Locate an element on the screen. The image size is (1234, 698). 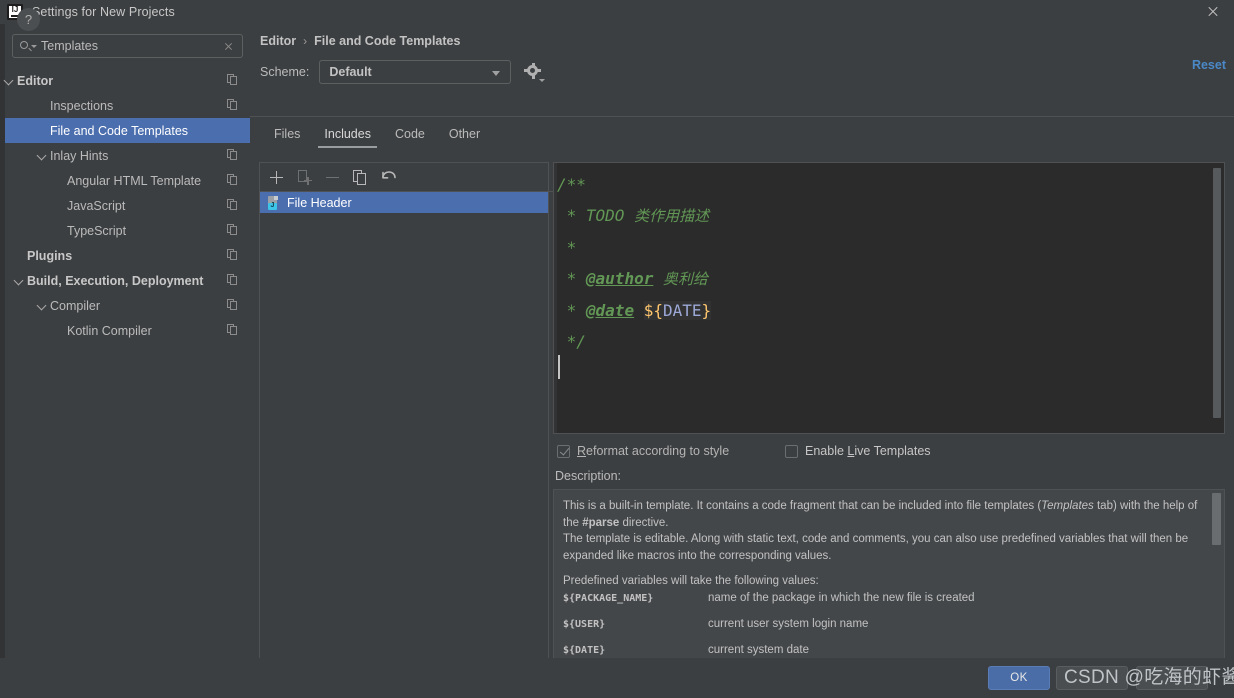
live-templates-checkbox-label: Enable Live Templates is located at coordinates (868, 451).